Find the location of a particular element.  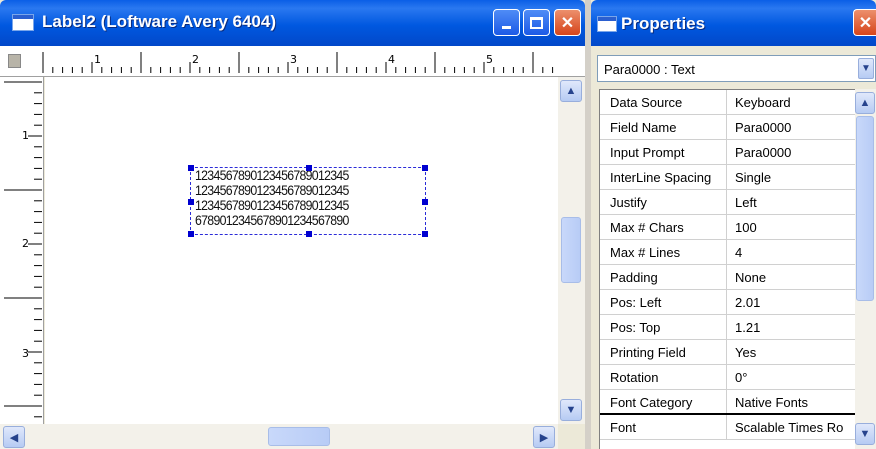

property-name: Pos: Left is located at coordinates (663, 302).